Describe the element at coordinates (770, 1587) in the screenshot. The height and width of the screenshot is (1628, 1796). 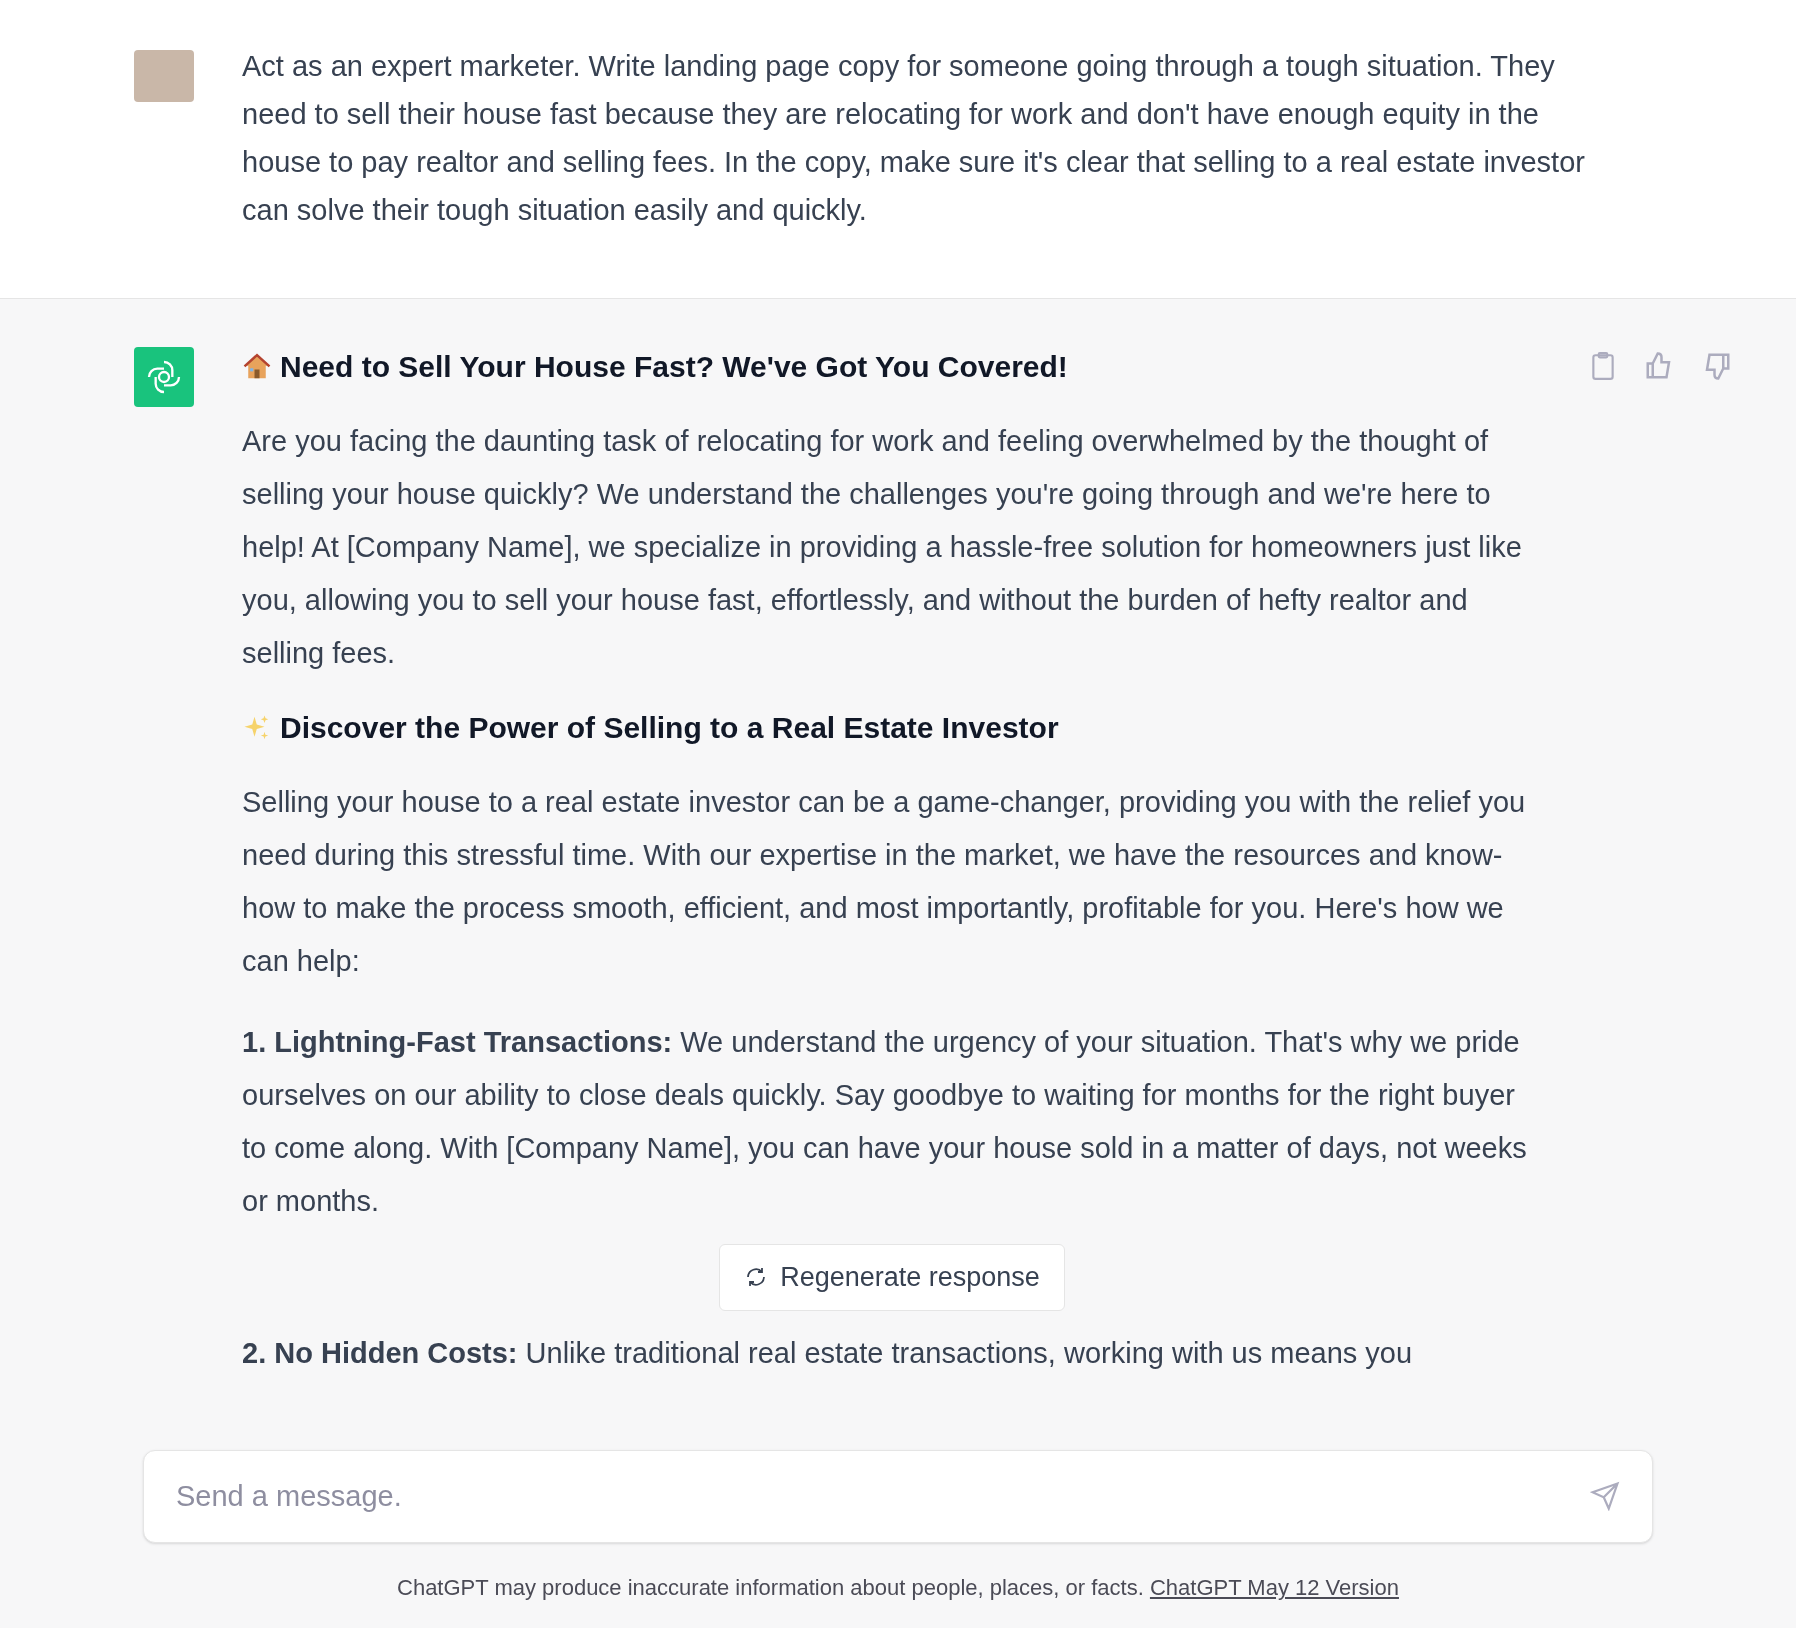
I see `disclaimer-text: ChatGPT may produce inaccurate information about people, places, or facts.` at that location.